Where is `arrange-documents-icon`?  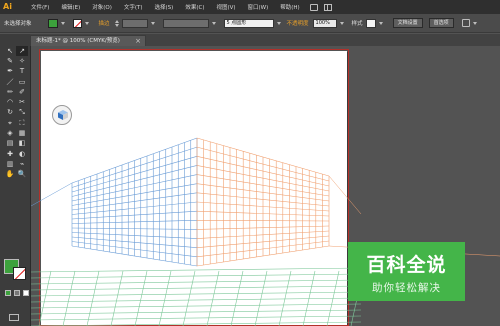
arrange-documents-icon is located at coordinates (327, 7).